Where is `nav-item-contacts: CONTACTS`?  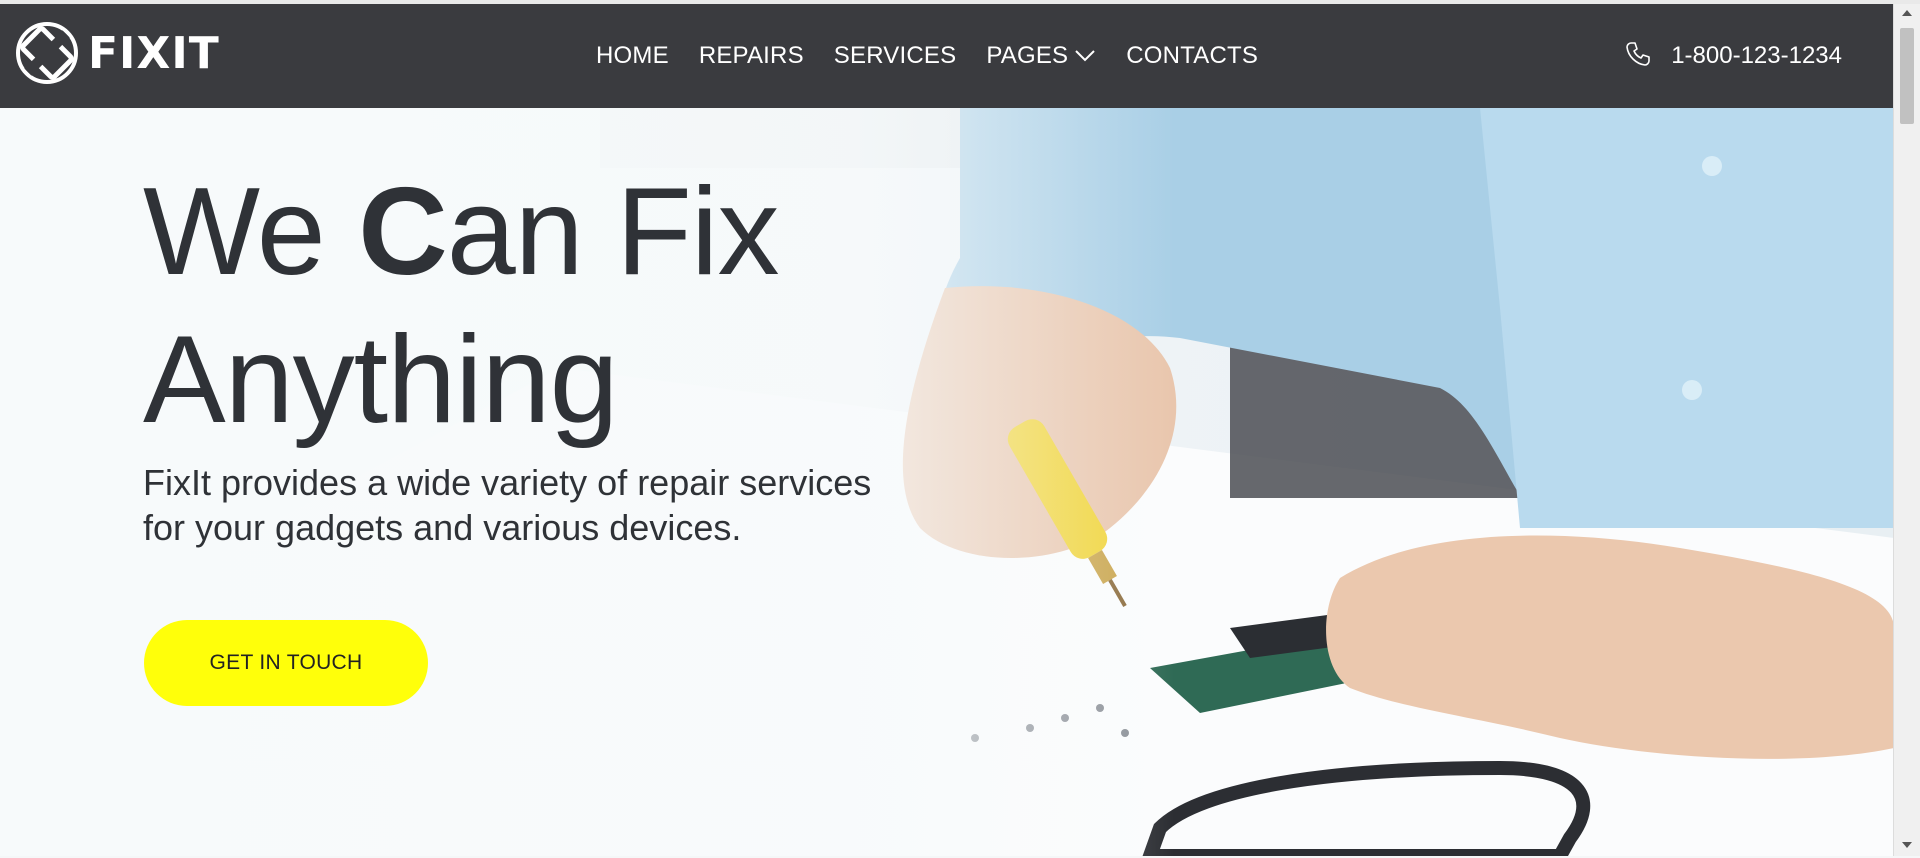
nav-item-contacts: CONTACTS is located at coordinates (1192, 56).